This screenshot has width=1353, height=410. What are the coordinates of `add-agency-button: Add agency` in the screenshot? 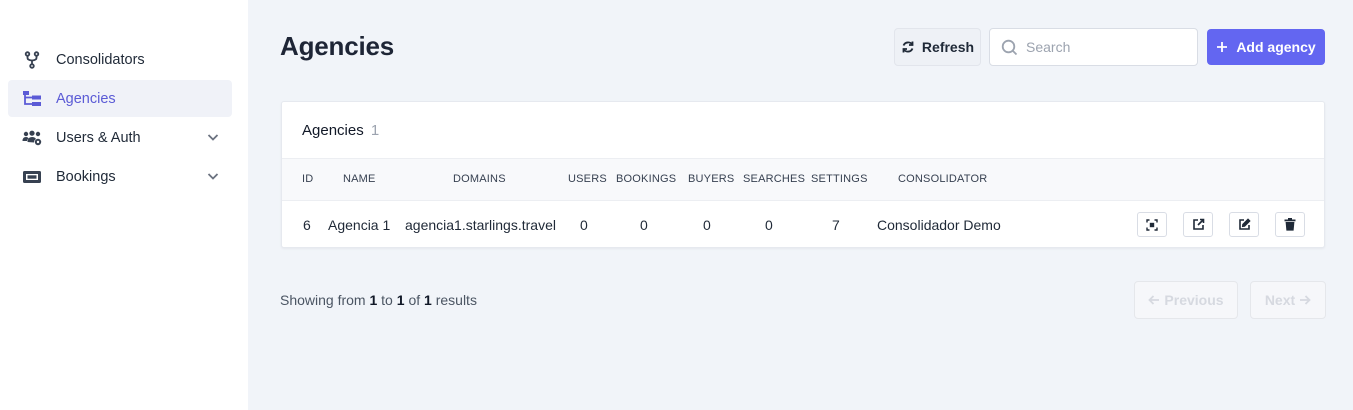 It's located at (1266, 47).